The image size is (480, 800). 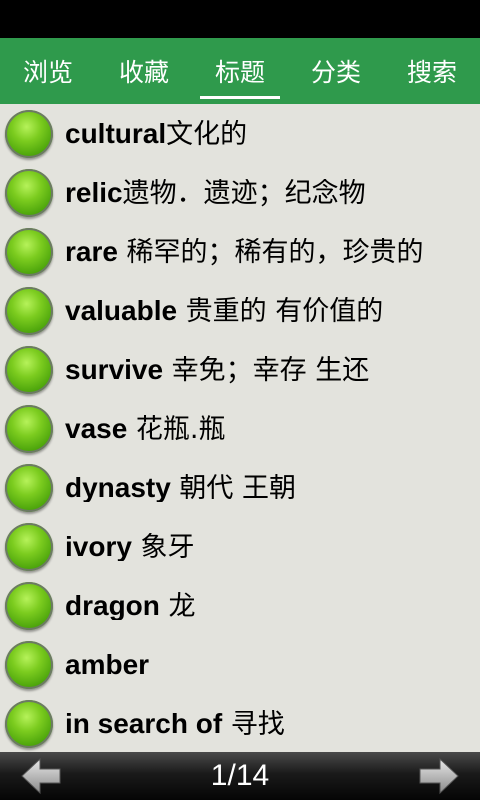 I want to click on list-item: rare 稀罕的；稀有的，珍贵的, so click(x=240, y=251).